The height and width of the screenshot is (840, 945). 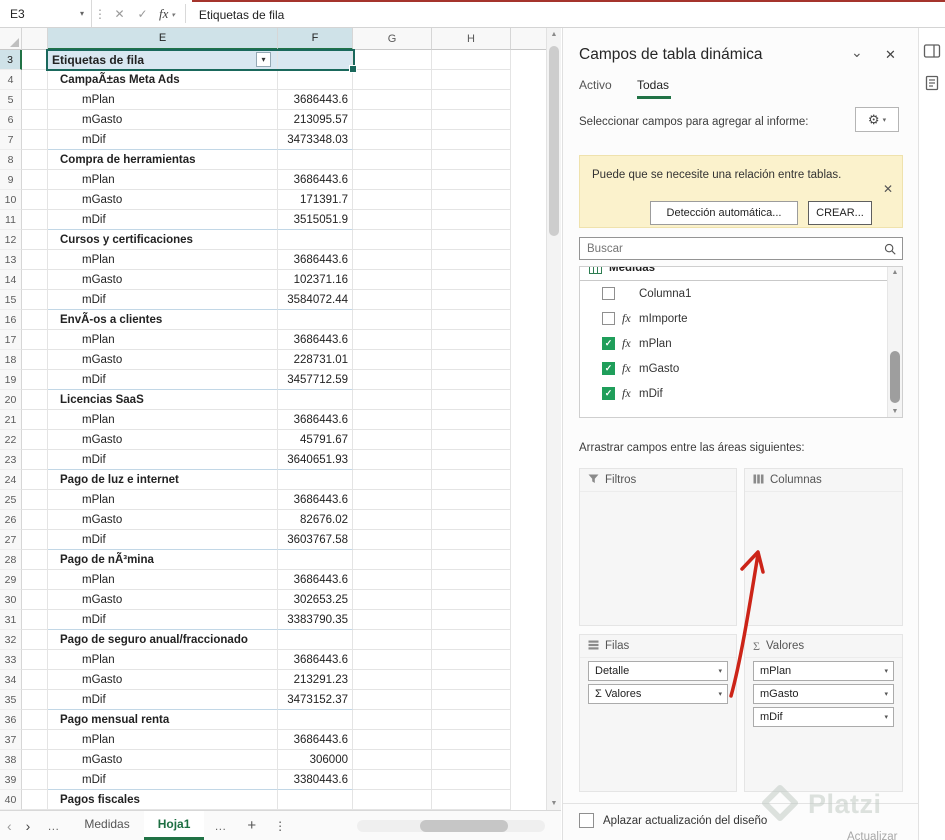 What do you see at coordinates (35, 660) in the screenshot?
I see `cell-D33` at bounding box center [35, 660].